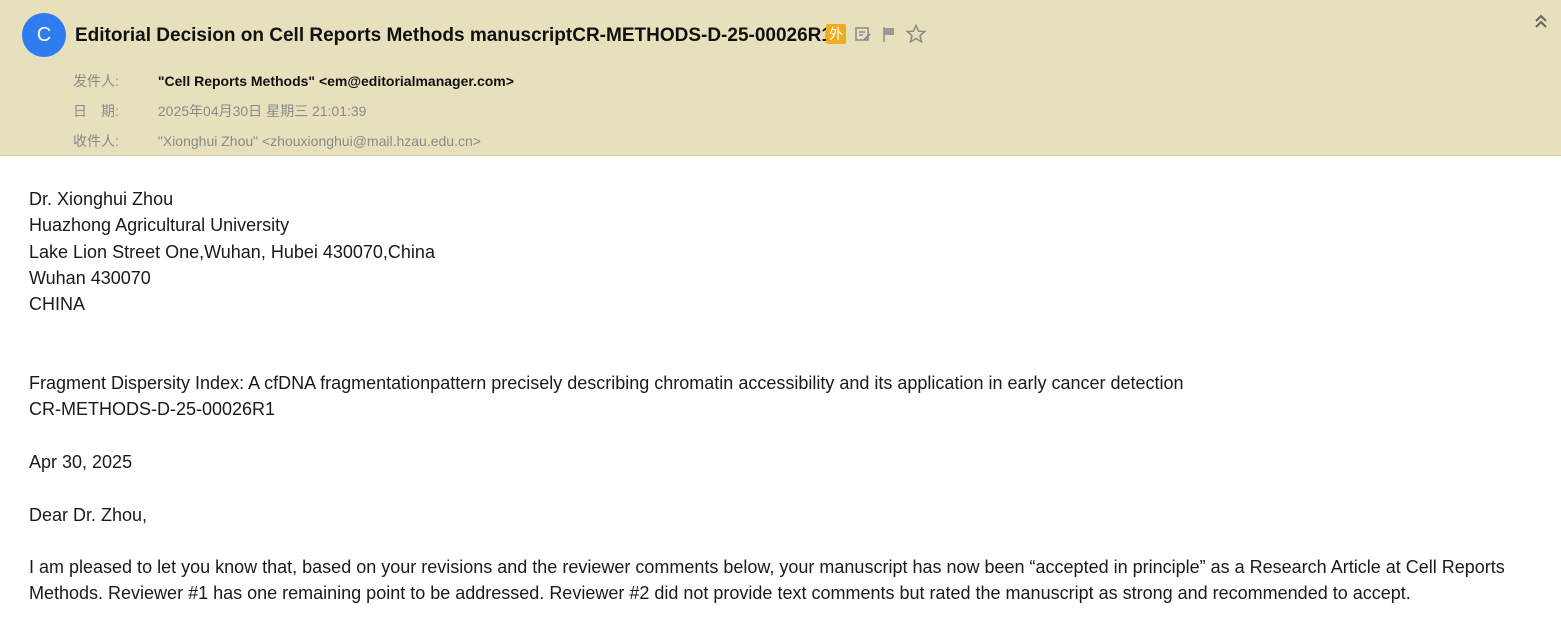  Describe the element at coordinates (1541, 21) in the screenshot. I see `collapse-icon` at that location.